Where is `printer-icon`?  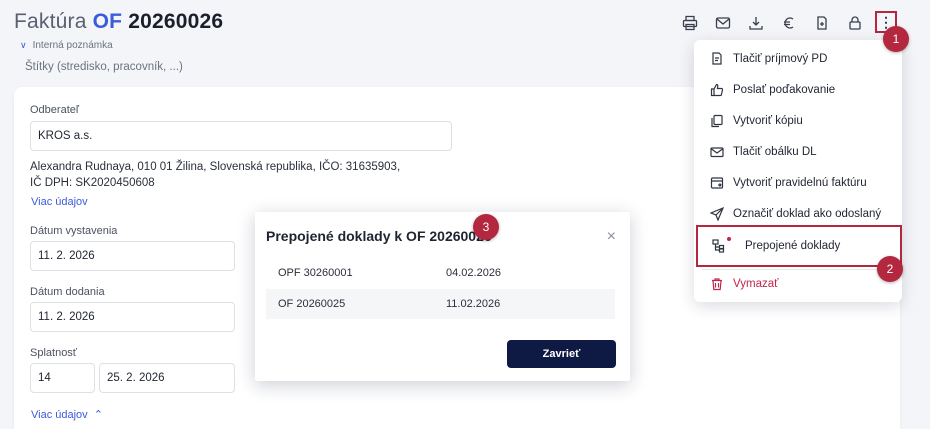
printer-icon is located at coordinates (690, 23).